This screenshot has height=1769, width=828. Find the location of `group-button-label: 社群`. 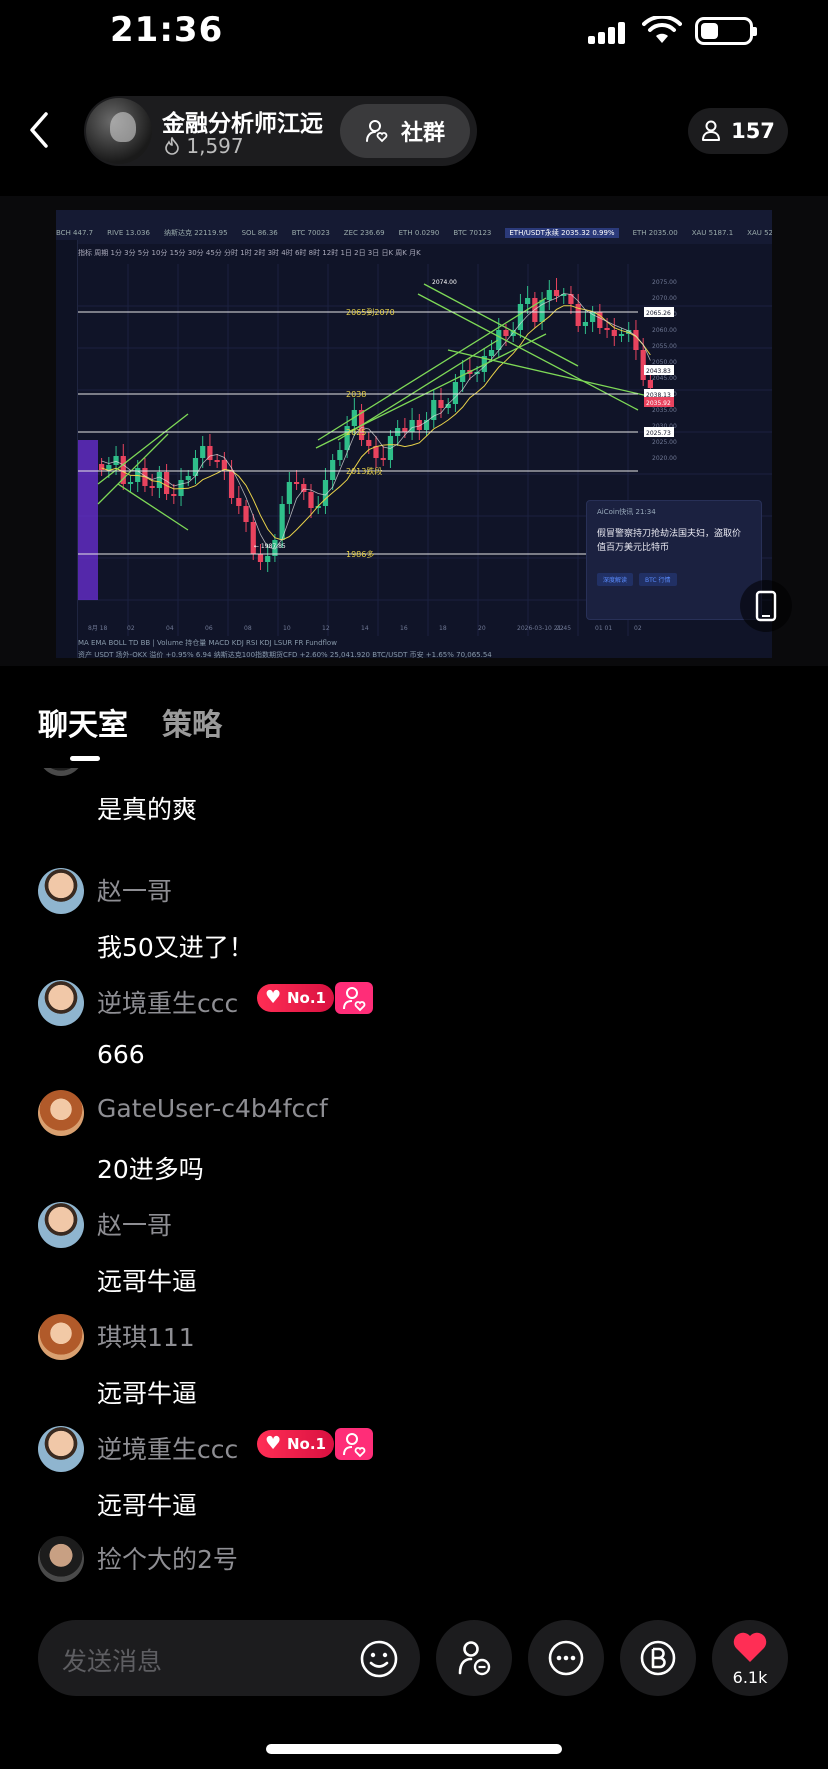

group-button-label: 社群 is located at coordinates (422, 133).